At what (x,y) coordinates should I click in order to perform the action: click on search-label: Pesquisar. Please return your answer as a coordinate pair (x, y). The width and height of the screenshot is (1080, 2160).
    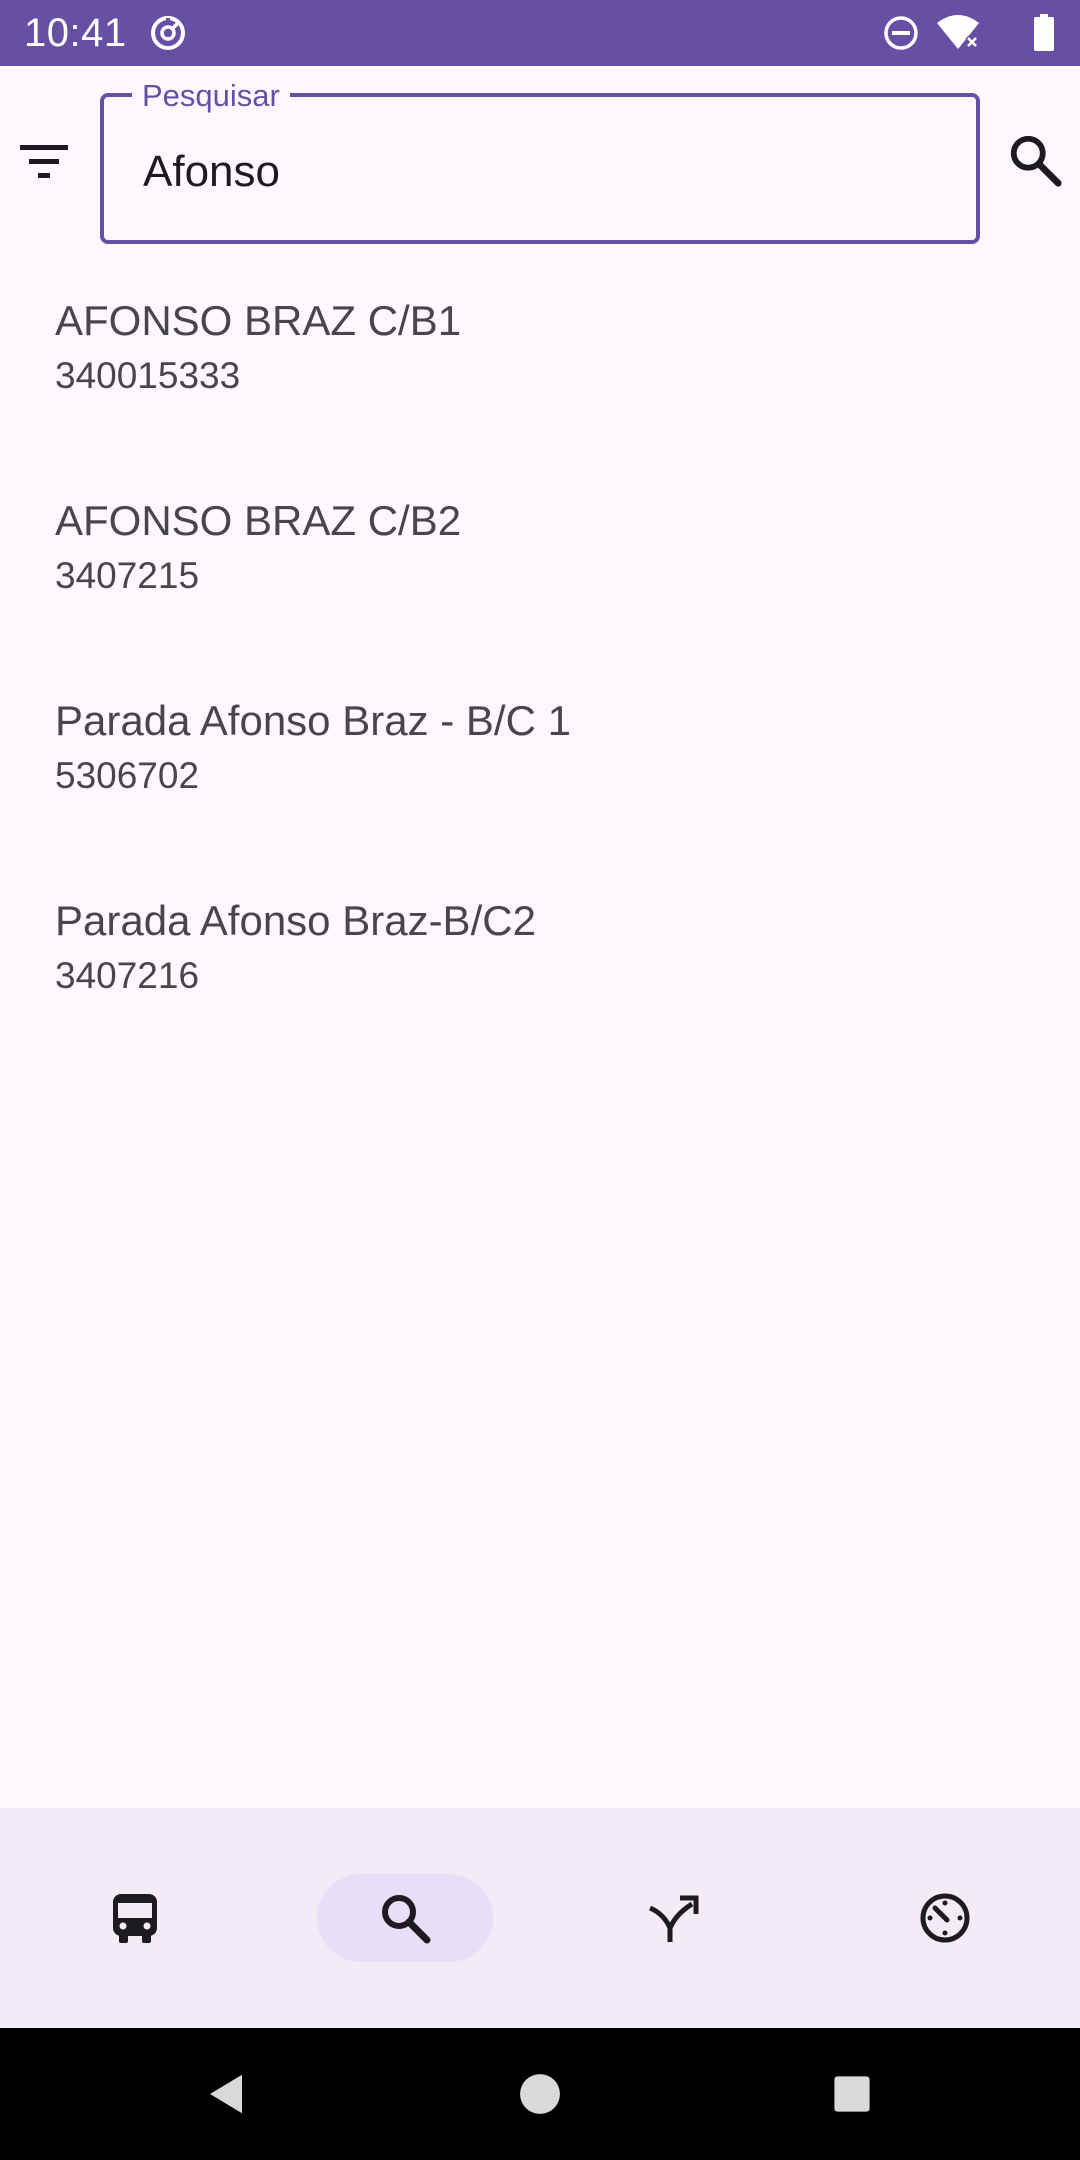
    Looking at the image, I should click on (211, 96).